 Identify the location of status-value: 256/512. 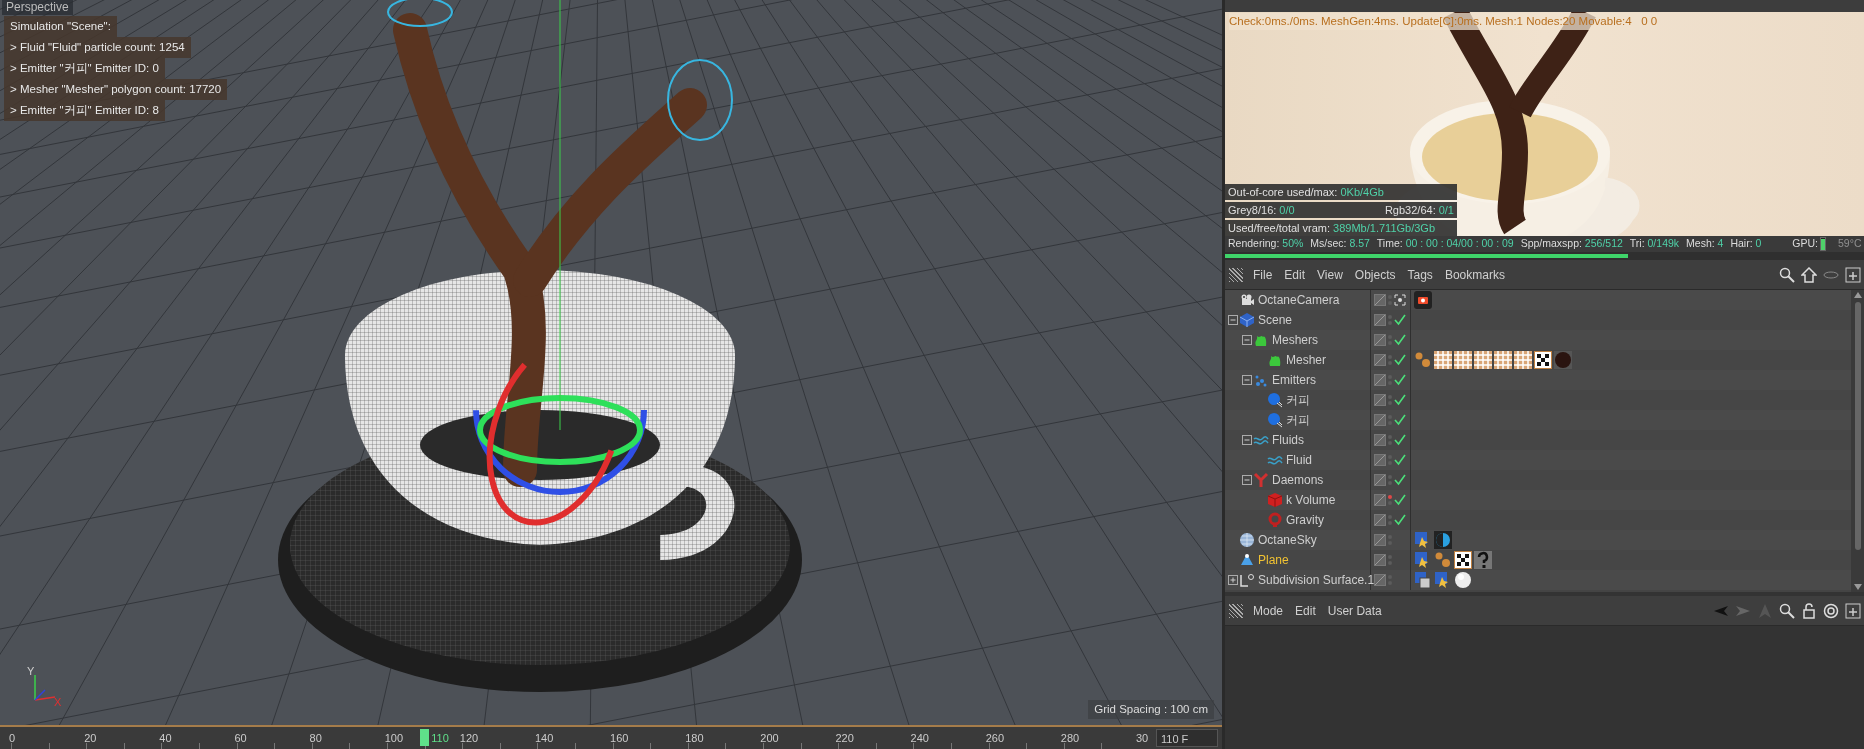
(1603, 243).